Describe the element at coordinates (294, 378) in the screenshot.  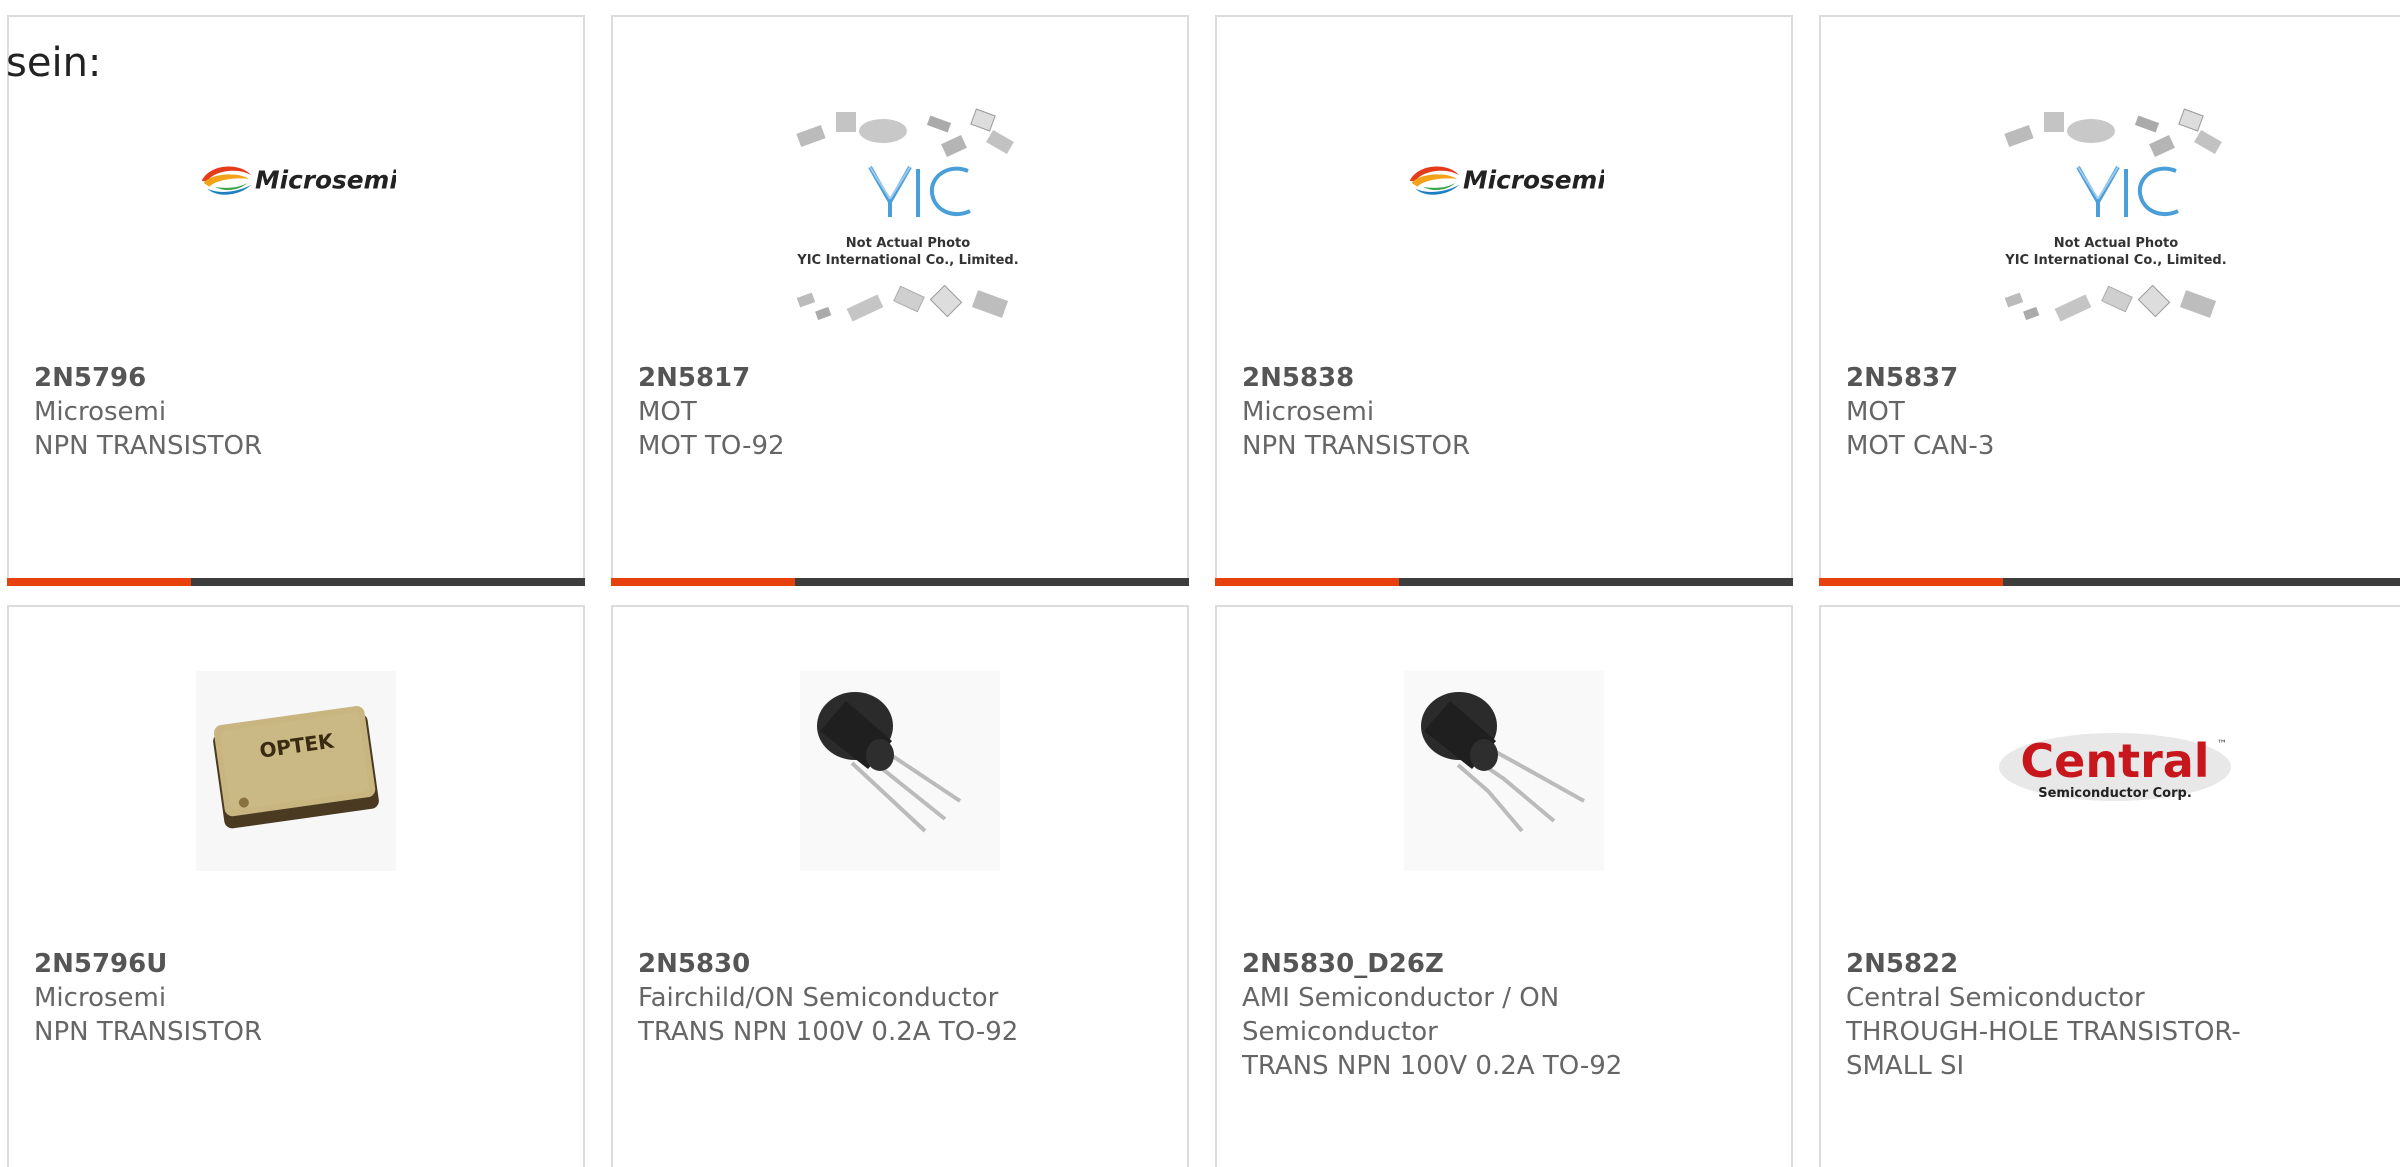
I see `part-number: 2N5796` at that location.